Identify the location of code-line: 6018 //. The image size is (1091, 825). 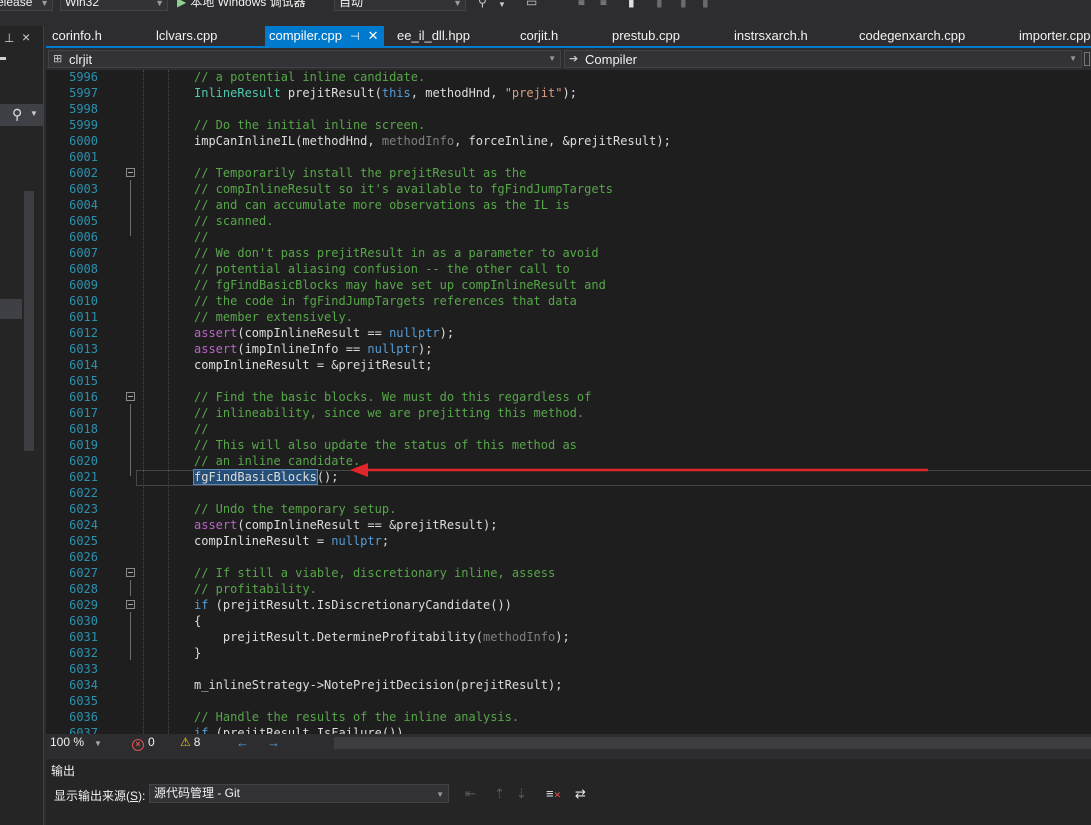
(568, 429).